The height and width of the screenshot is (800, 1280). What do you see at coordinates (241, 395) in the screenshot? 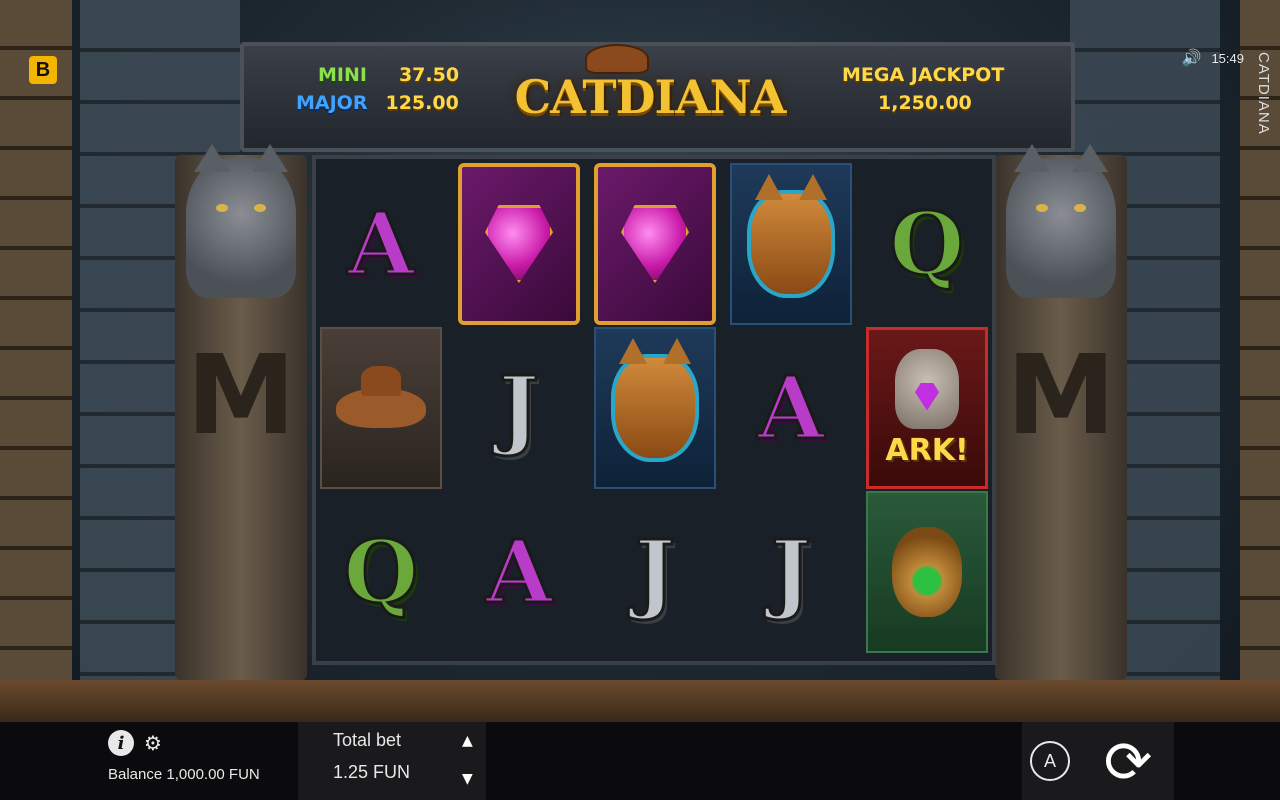
I see `pillar-glyph-left: M` at bounding box center [241, 395].